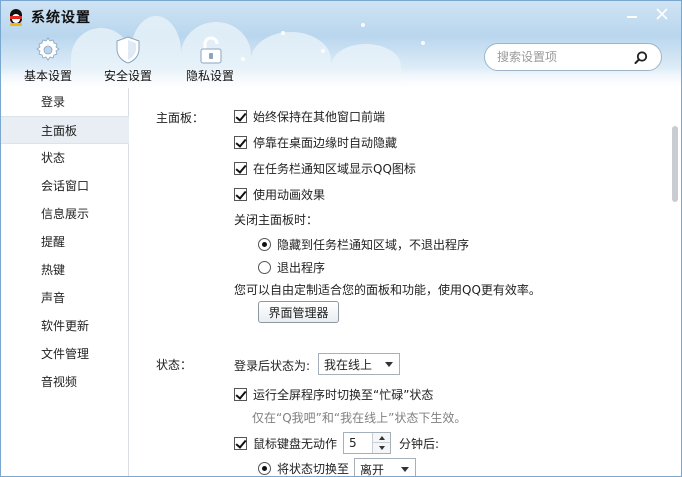  Describe the element at coordinates (359, 418) in the screenshot. I see `fullscreen-hint: 仅在“Q我吧”和“我在线上”状态下生效。` at that location.